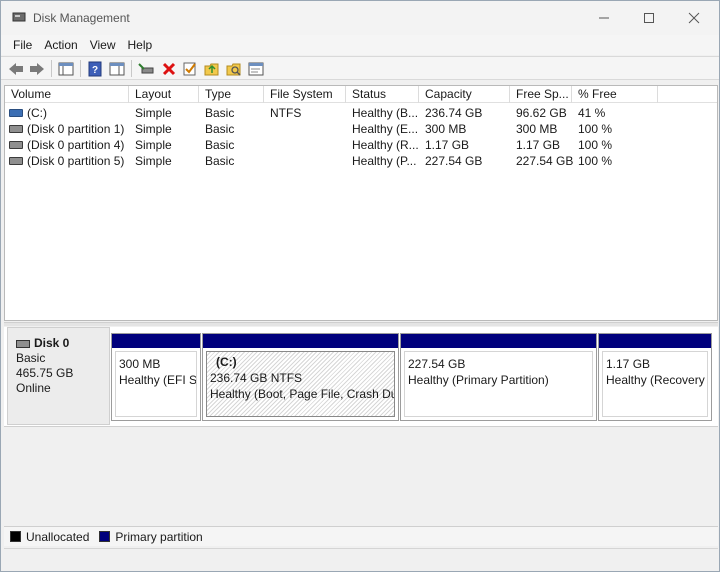  What do you see at coordinates (454, 161) in the screenshot?
I see `volume-capacity: 227.54 GB` at bounding box center [454, 161].